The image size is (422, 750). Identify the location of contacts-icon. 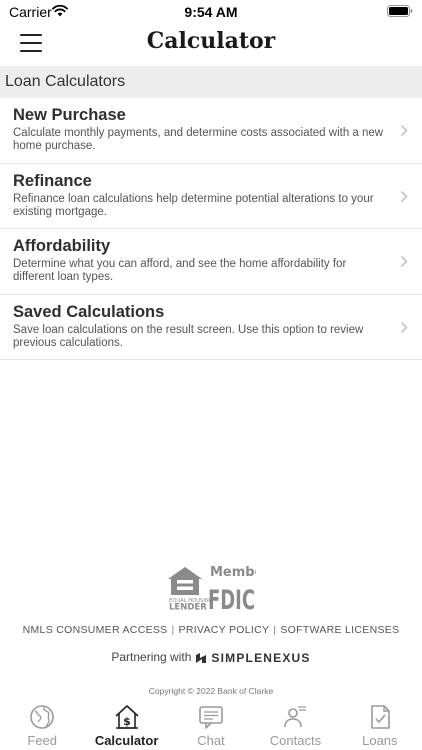
(295, 717).